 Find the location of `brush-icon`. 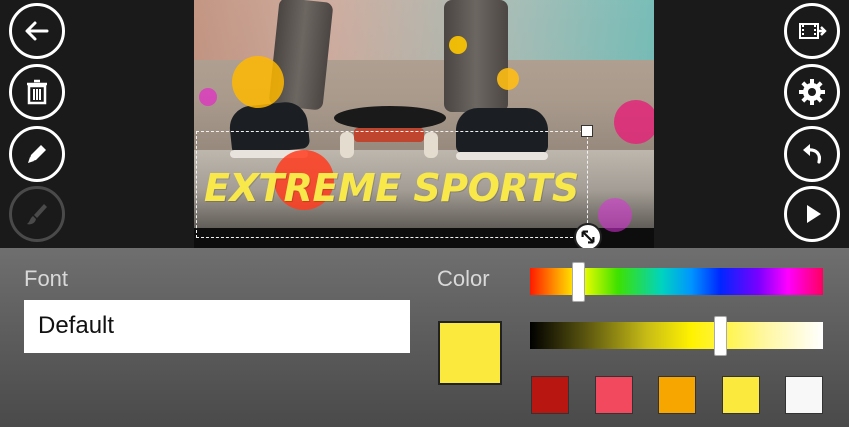

brush-icon is located at coordinates (37, 214).